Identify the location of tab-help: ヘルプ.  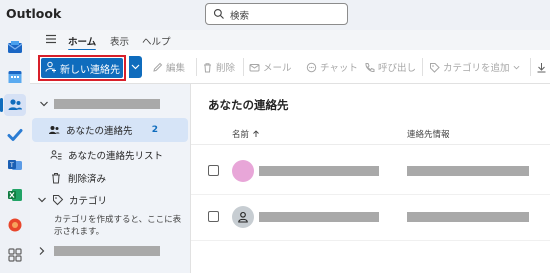
(156, 41).